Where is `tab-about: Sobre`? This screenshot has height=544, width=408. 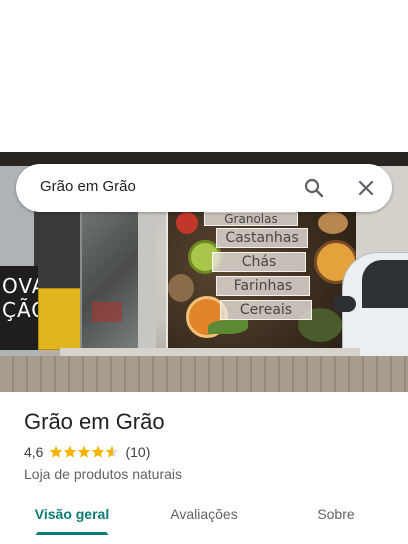
tab-about: Sobre is located at coordinates (336, 514).